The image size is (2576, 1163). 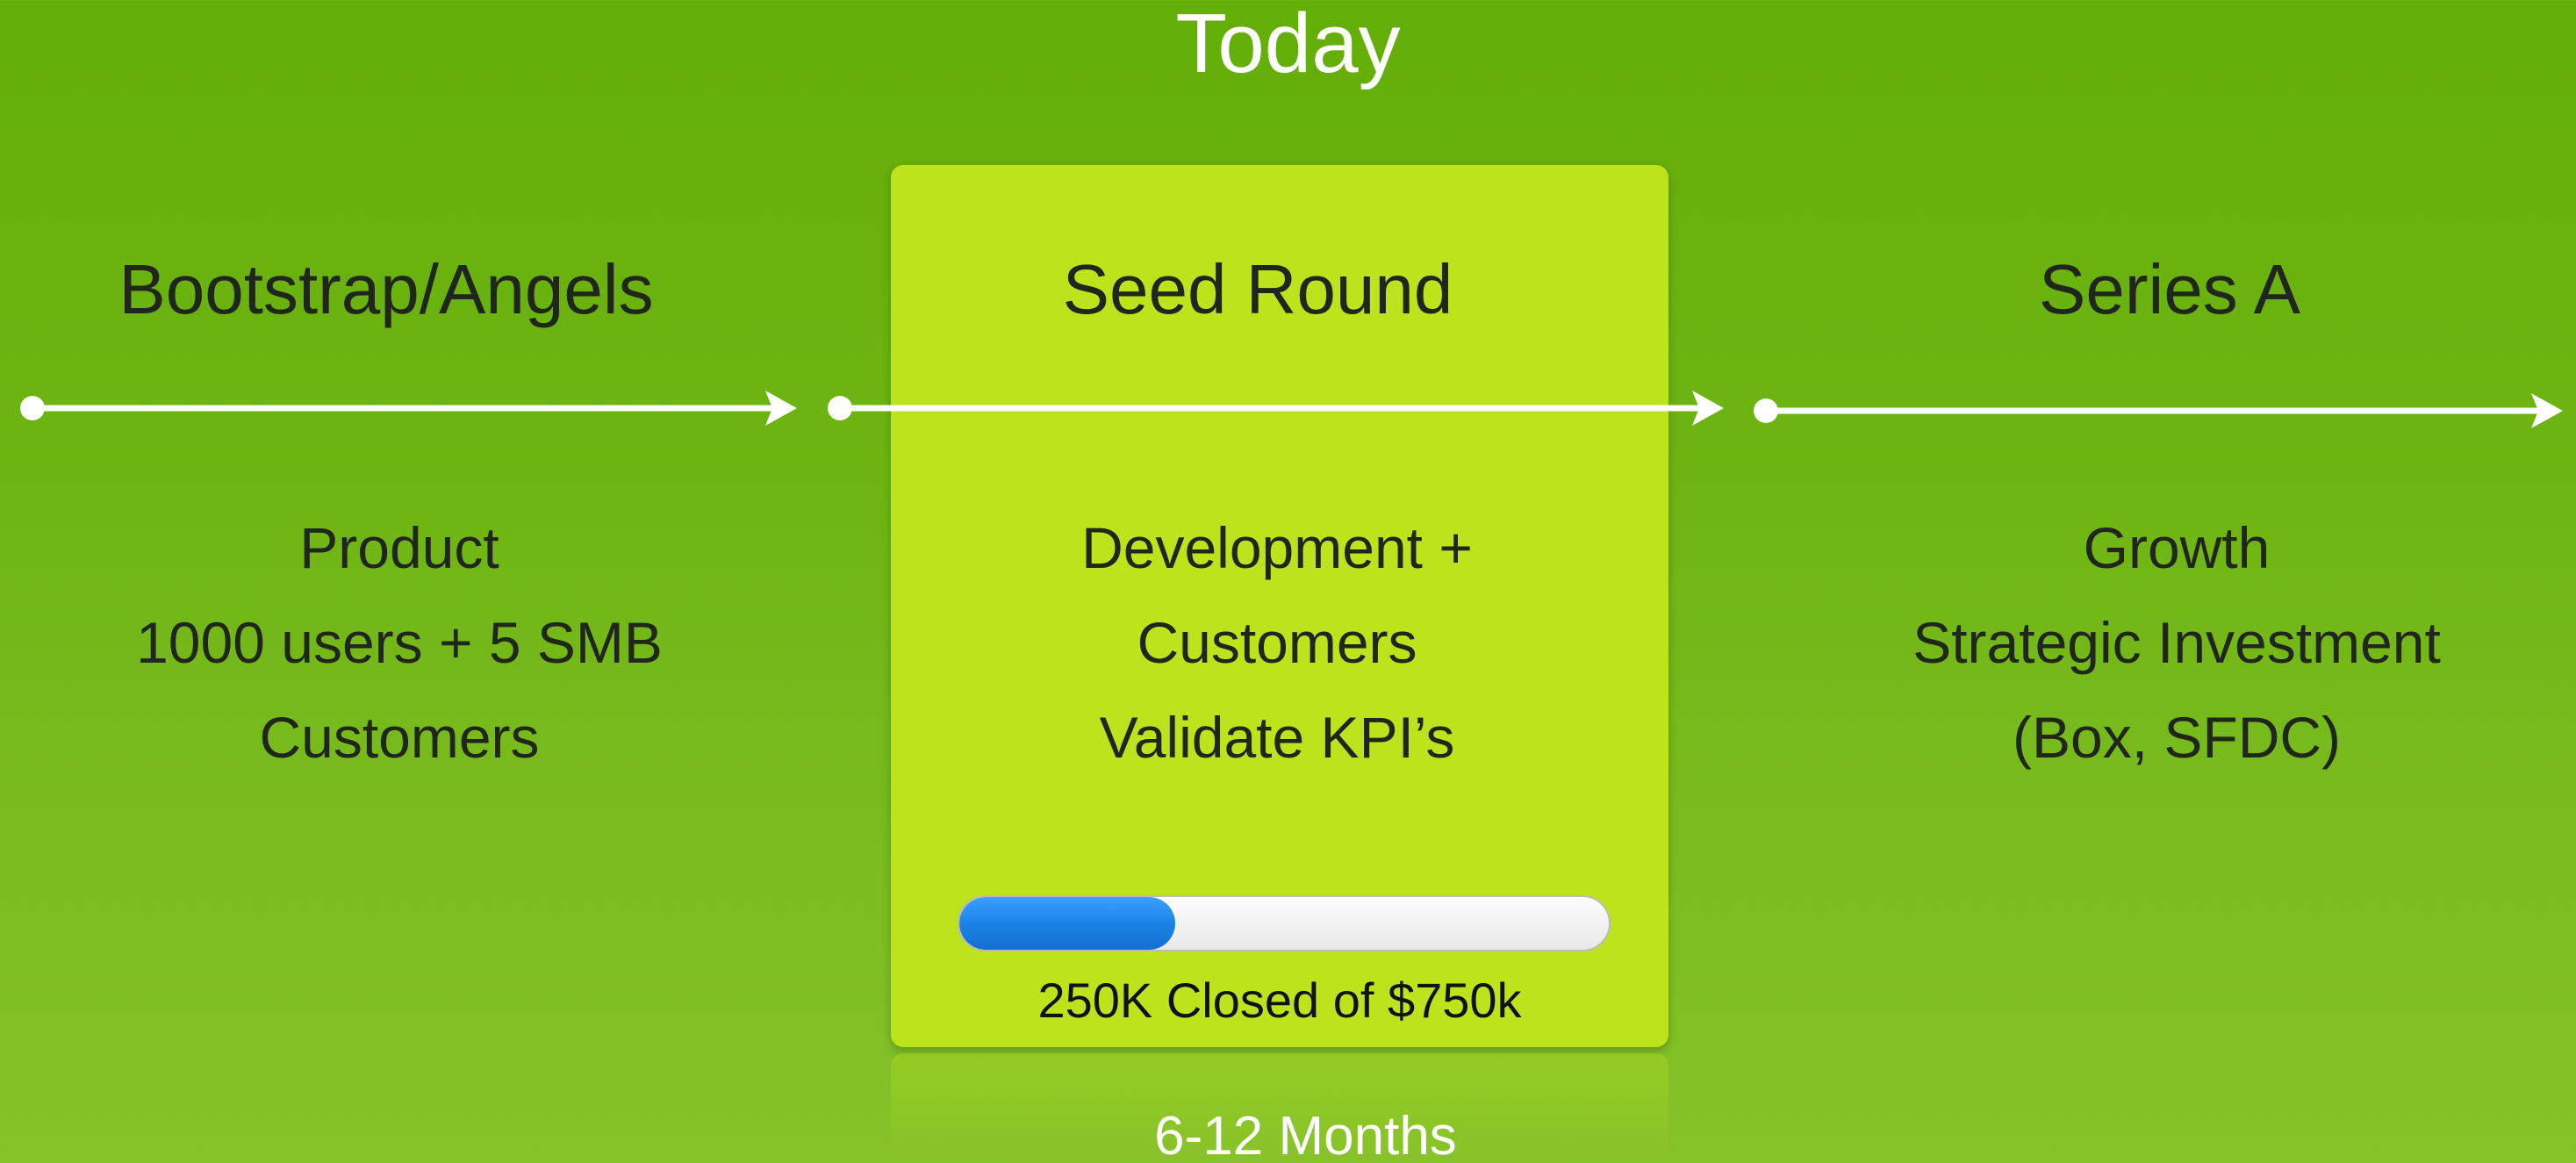 I want to click on stage-details-seed: Development + Customers Validate KPI’s, so click(x=1277, y=642).